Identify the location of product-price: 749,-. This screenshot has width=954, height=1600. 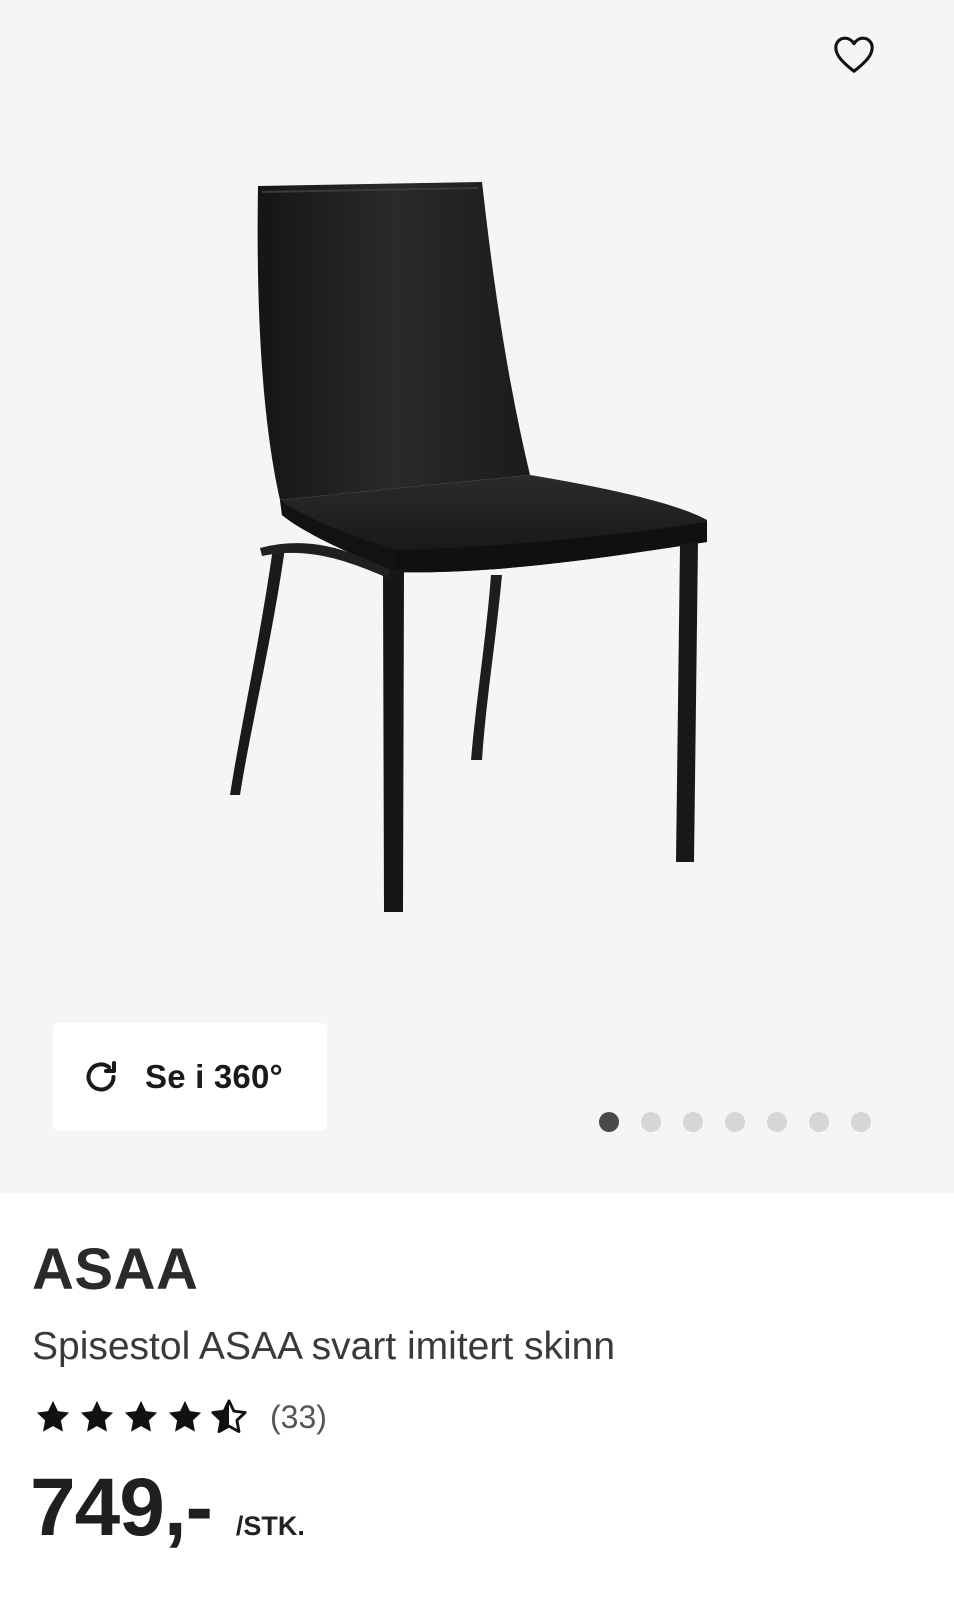
(121, 1507).